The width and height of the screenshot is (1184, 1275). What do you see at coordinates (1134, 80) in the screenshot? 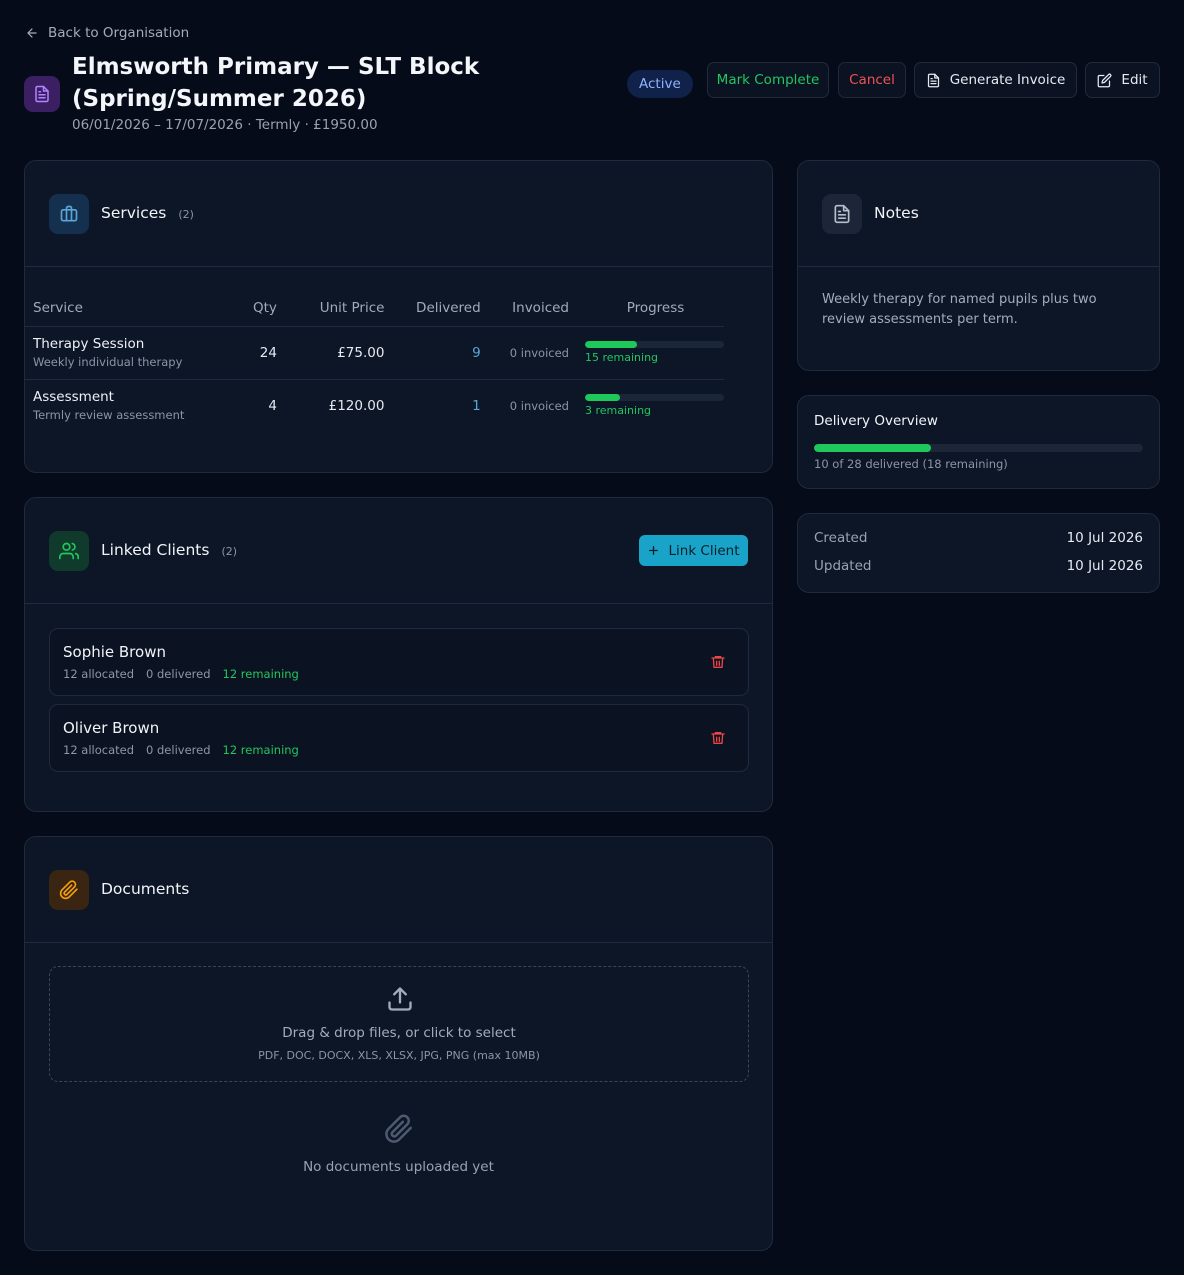
I see `edit-label: Edit` at bounding box center [1134, 80].